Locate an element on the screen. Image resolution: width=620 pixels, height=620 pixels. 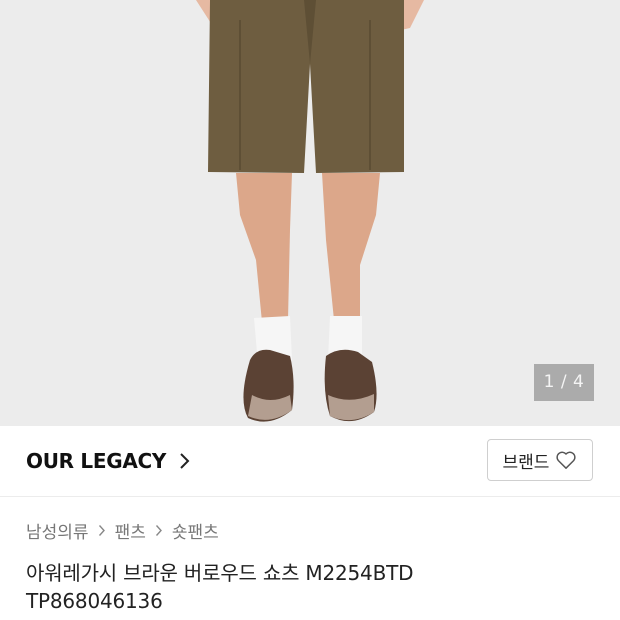
brand-row: OUR LEGACY 브랜드 is located at coordinates (310, 461).